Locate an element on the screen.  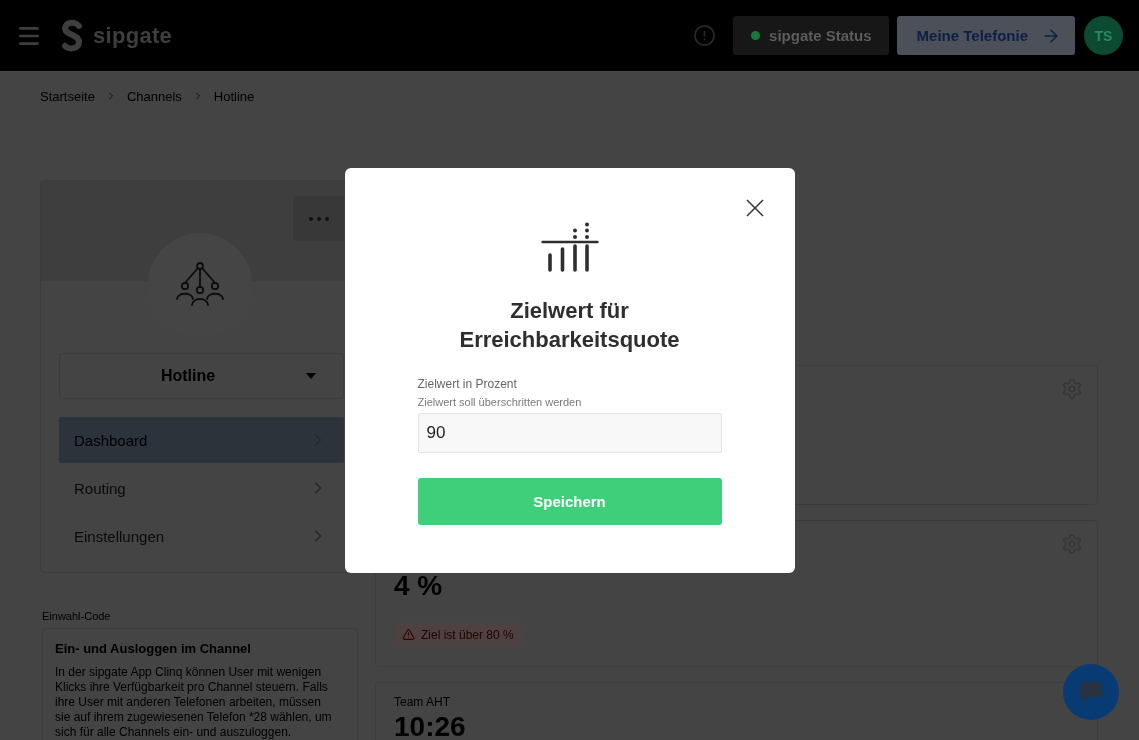
more-button is located at coordinates (318, 218).